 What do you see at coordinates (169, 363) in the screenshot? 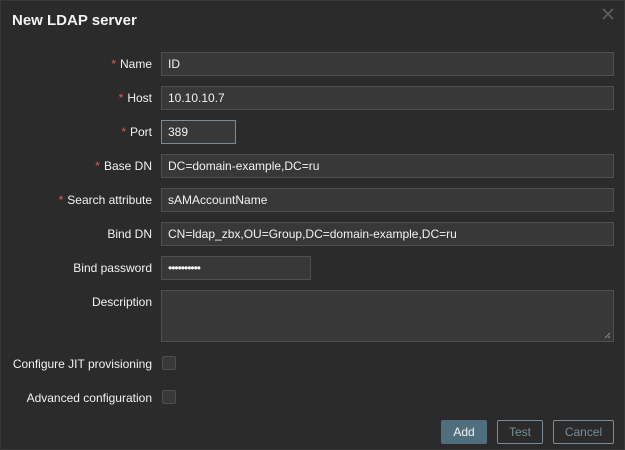
I see `jit-checkbox` at bounding box center [169, 363].